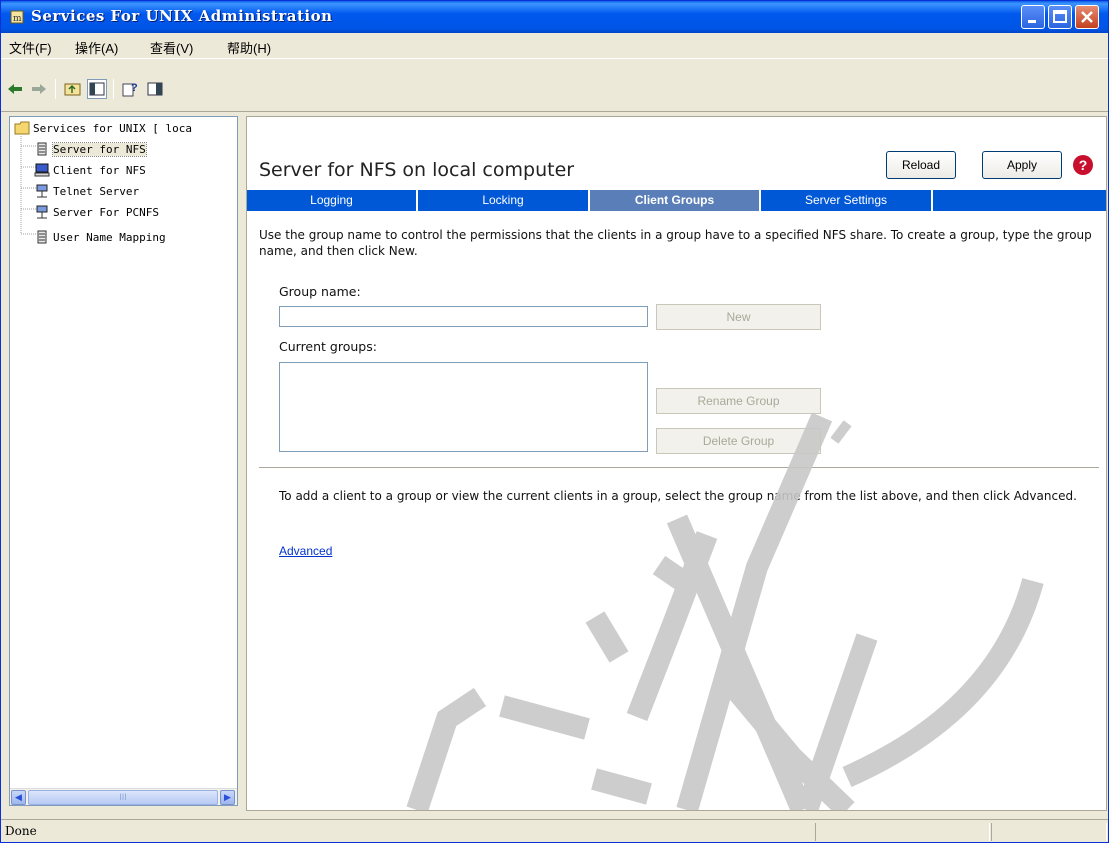 Image resolution: width=1109 pixels, height=843 pixels. I want to click on show-tree-icon, so click(97, 89).